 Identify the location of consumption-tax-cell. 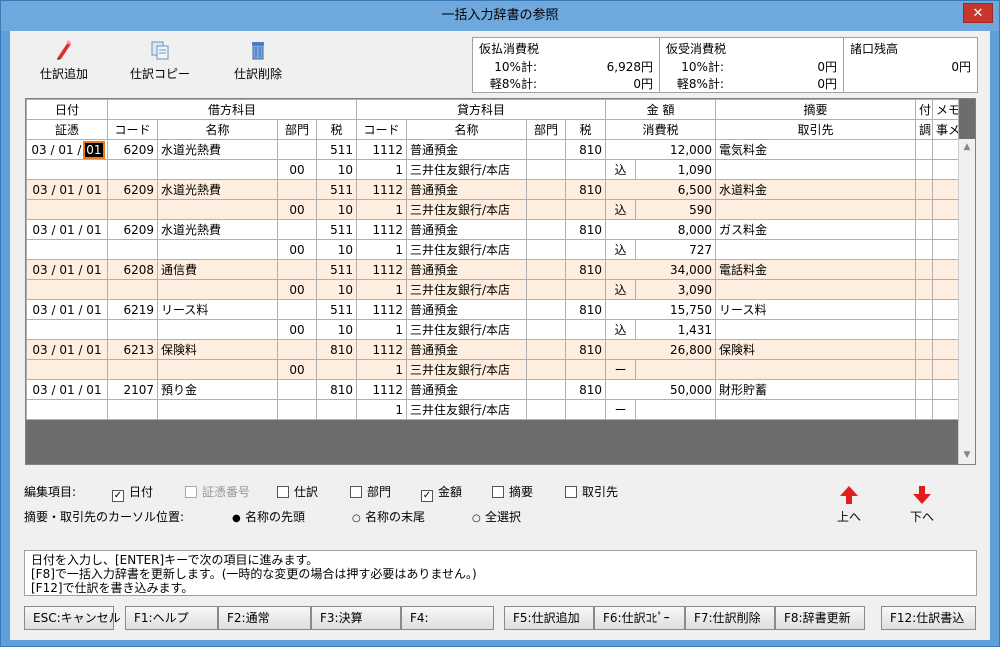
(676, 369).